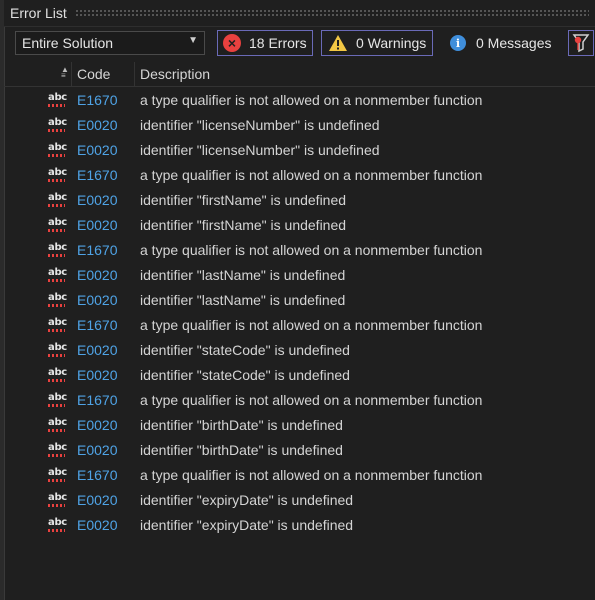 This screenshot has width=595, height=600. I want to click on errors-count-label: 18 Errors, so click(278, 43).